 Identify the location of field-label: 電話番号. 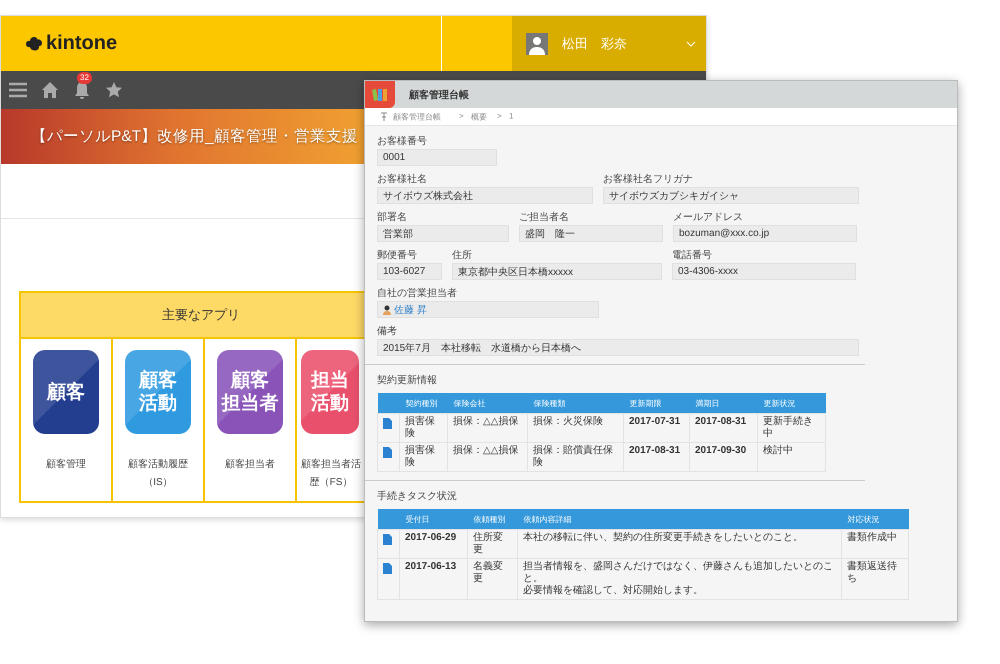
(692, 255).